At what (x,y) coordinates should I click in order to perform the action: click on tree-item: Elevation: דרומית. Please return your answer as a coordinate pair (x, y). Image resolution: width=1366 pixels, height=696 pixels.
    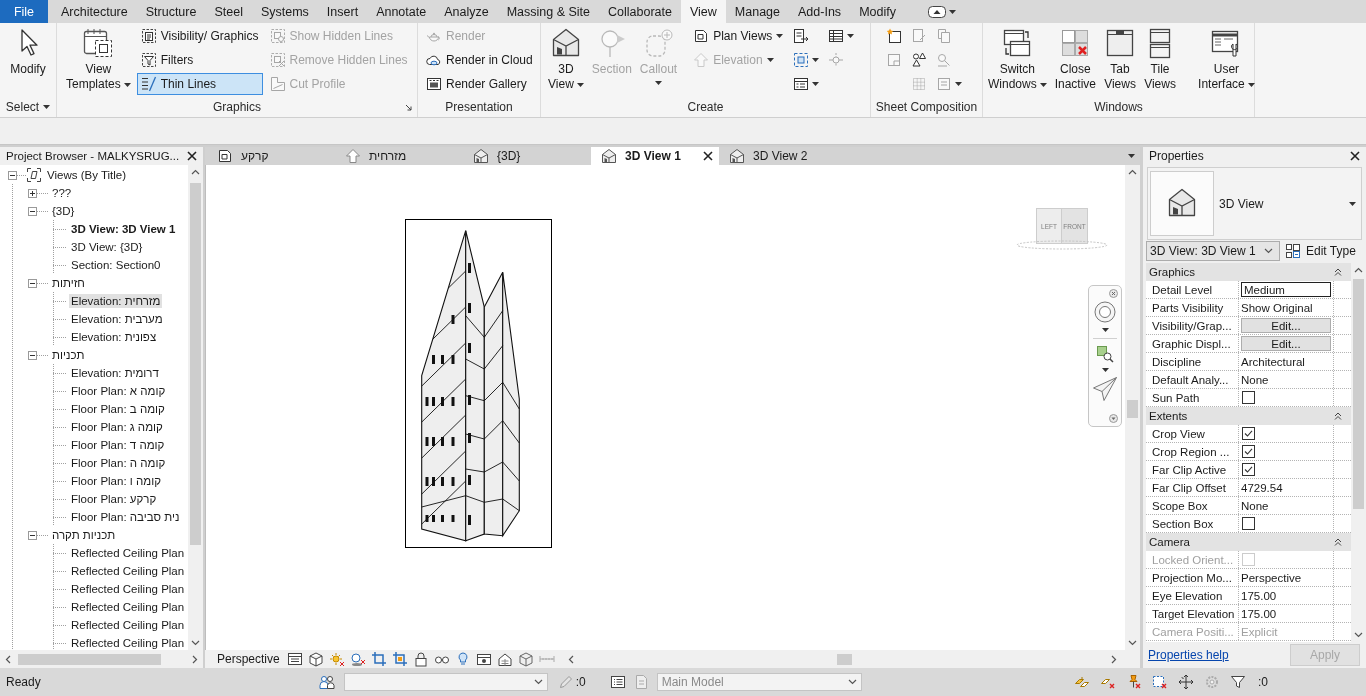
    Looking at the image, I should click on (115, 373).